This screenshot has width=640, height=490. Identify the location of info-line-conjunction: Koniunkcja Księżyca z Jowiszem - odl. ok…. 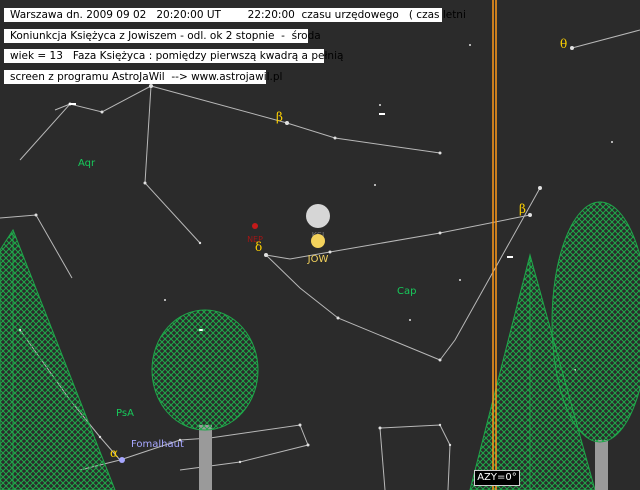
(162, 36).